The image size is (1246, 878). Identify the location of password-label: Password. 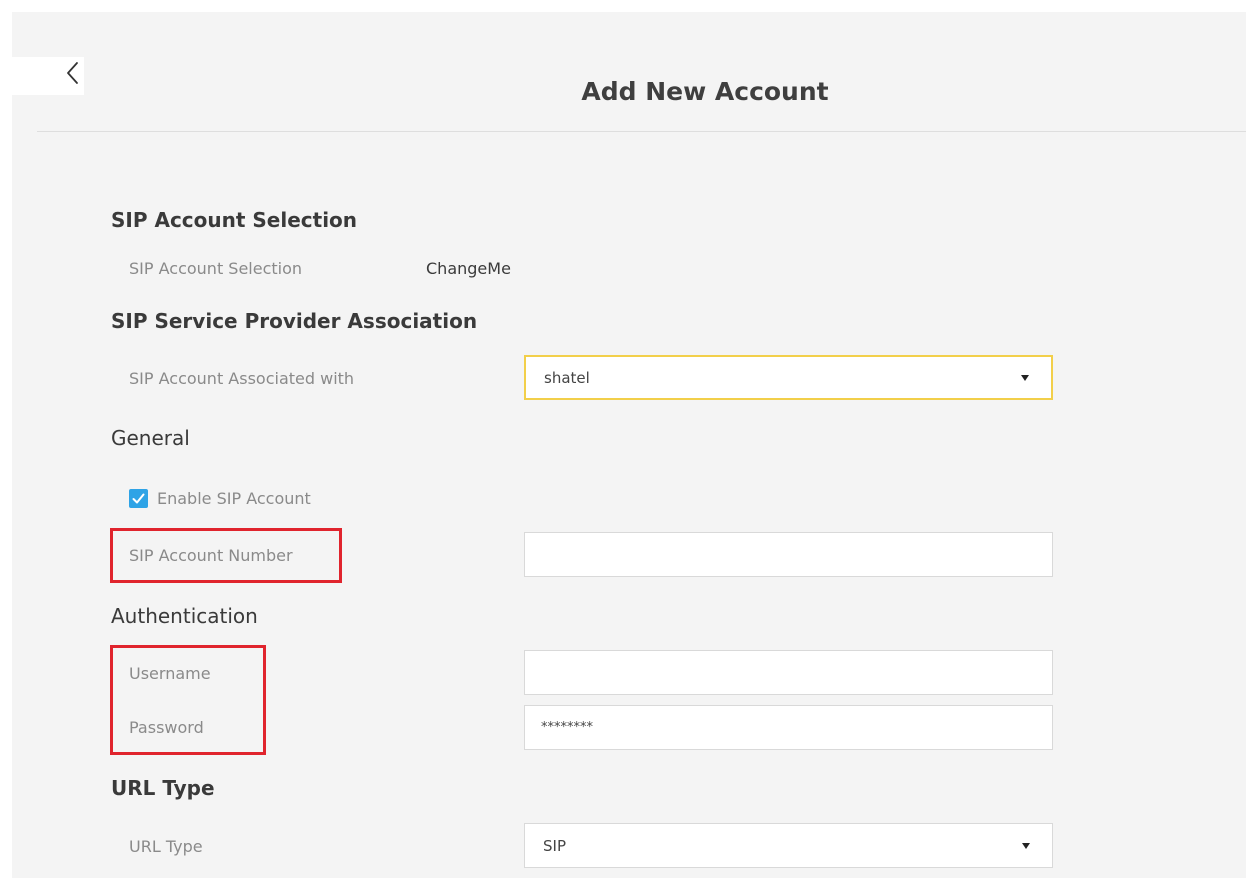
(166, 727).